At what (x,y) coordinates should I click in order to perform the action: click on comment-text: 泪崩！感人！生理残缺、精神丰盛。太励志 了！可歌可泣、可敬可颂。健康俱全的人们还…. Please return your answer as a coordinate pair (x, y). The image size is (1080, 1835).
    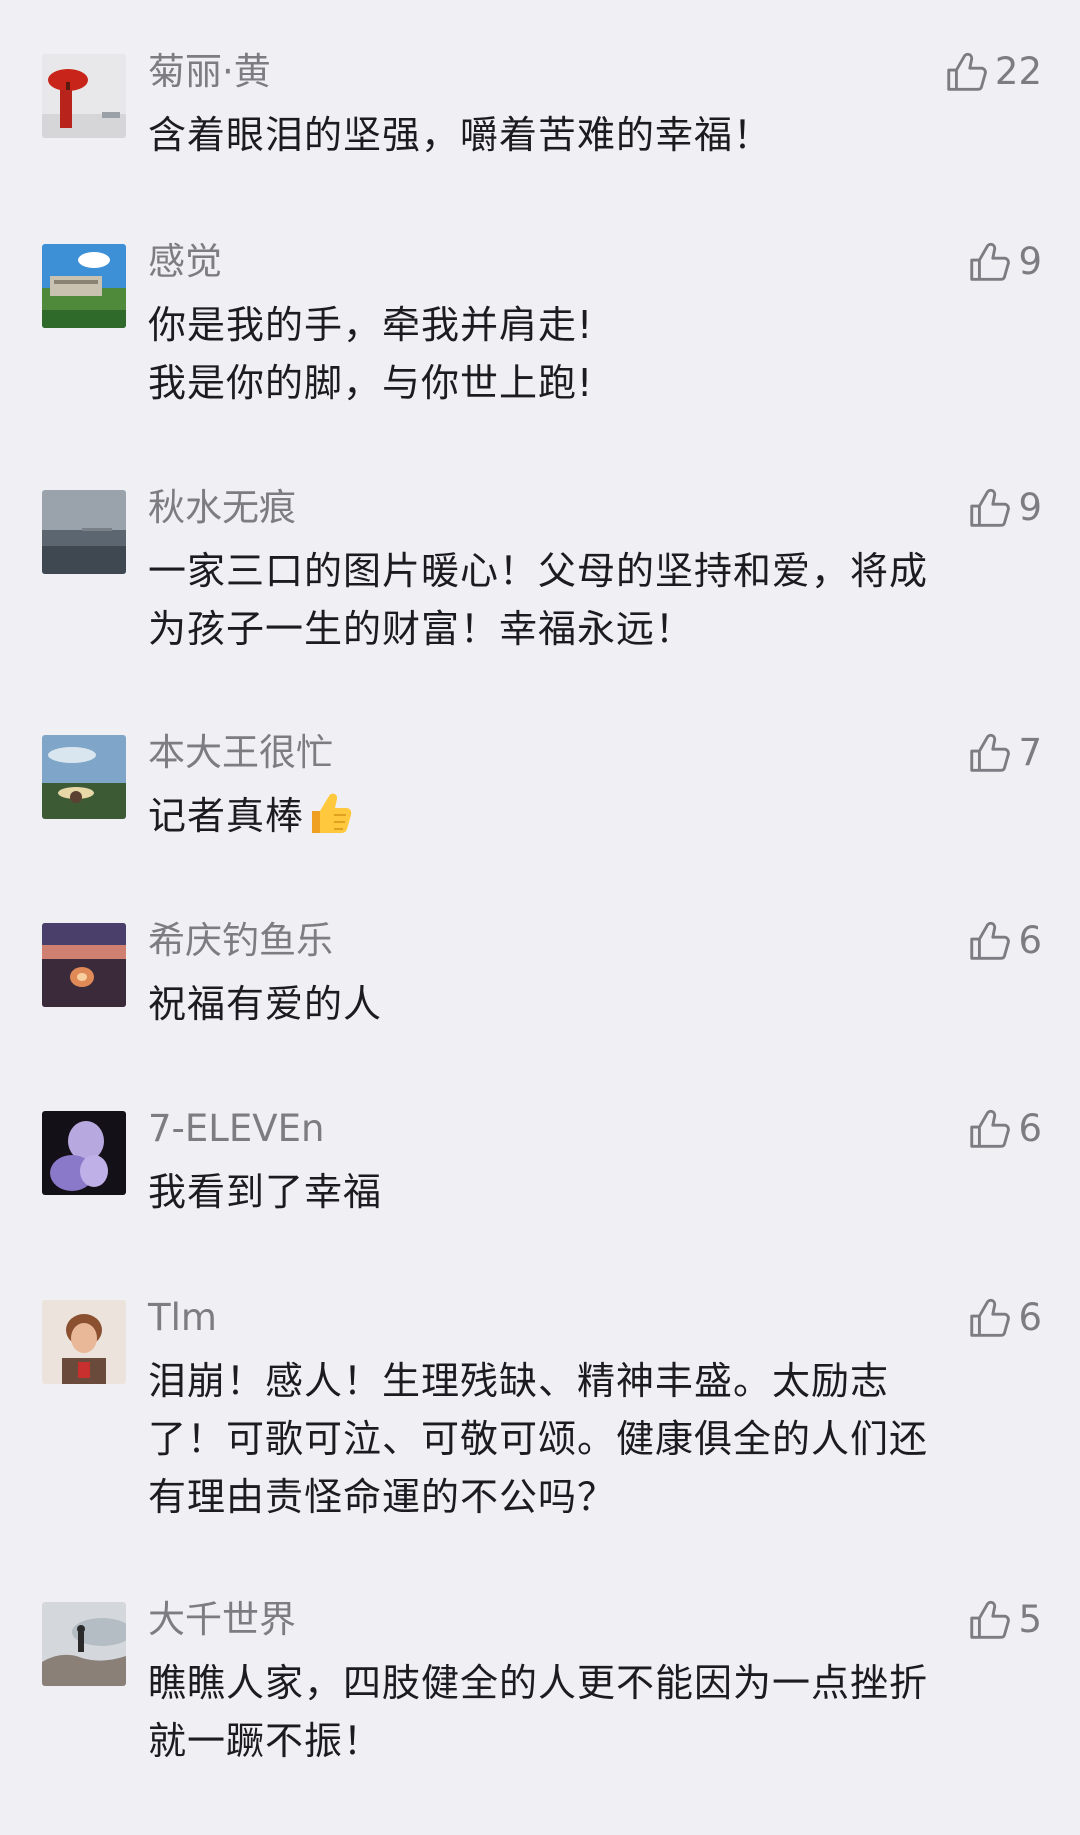
    Looking at the image, I should click on (593, 1439).